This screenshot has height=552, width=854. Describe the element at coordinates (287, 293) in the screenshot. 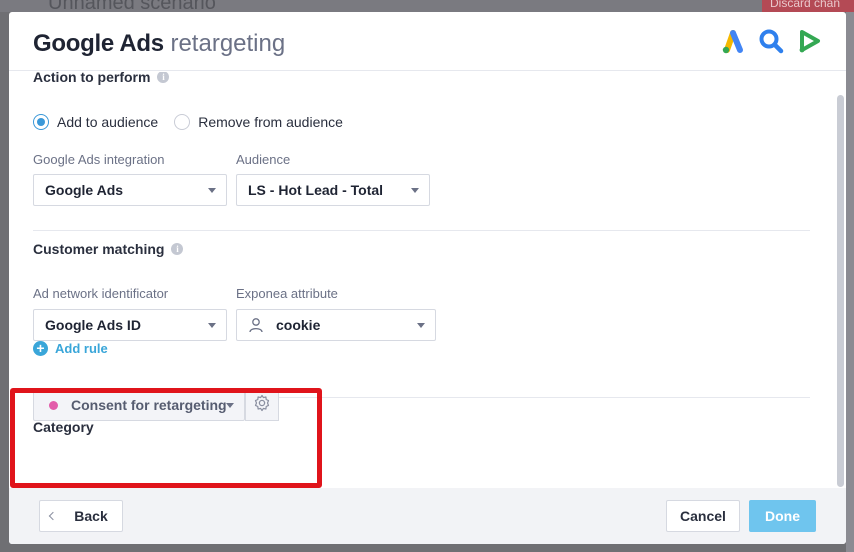

I see `attribute-label: Exponea attribute` at that location.